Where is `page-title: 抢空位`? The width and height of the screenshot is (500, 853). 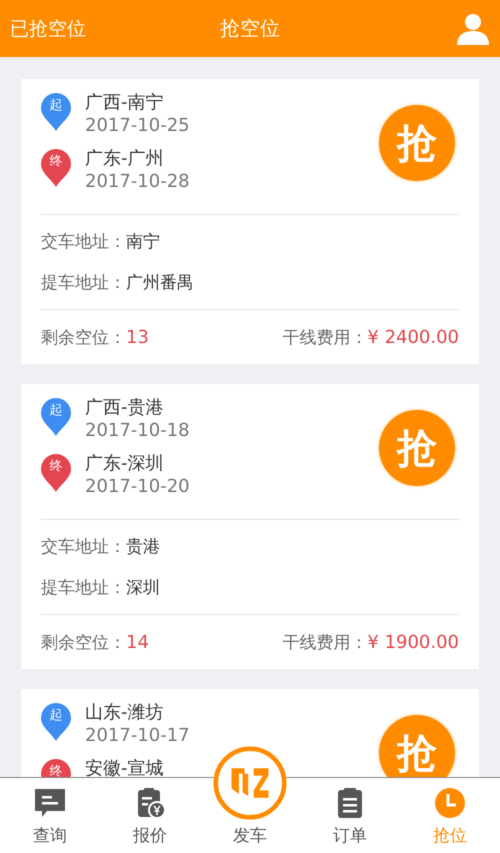
page-title: 抢空位 is located at coordinates (250, 28).